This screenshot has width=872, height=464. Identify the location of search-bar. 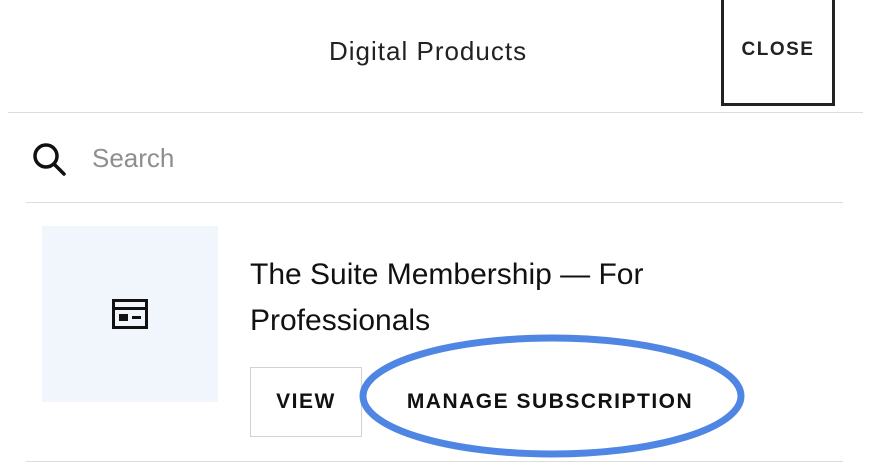
(436, 159).